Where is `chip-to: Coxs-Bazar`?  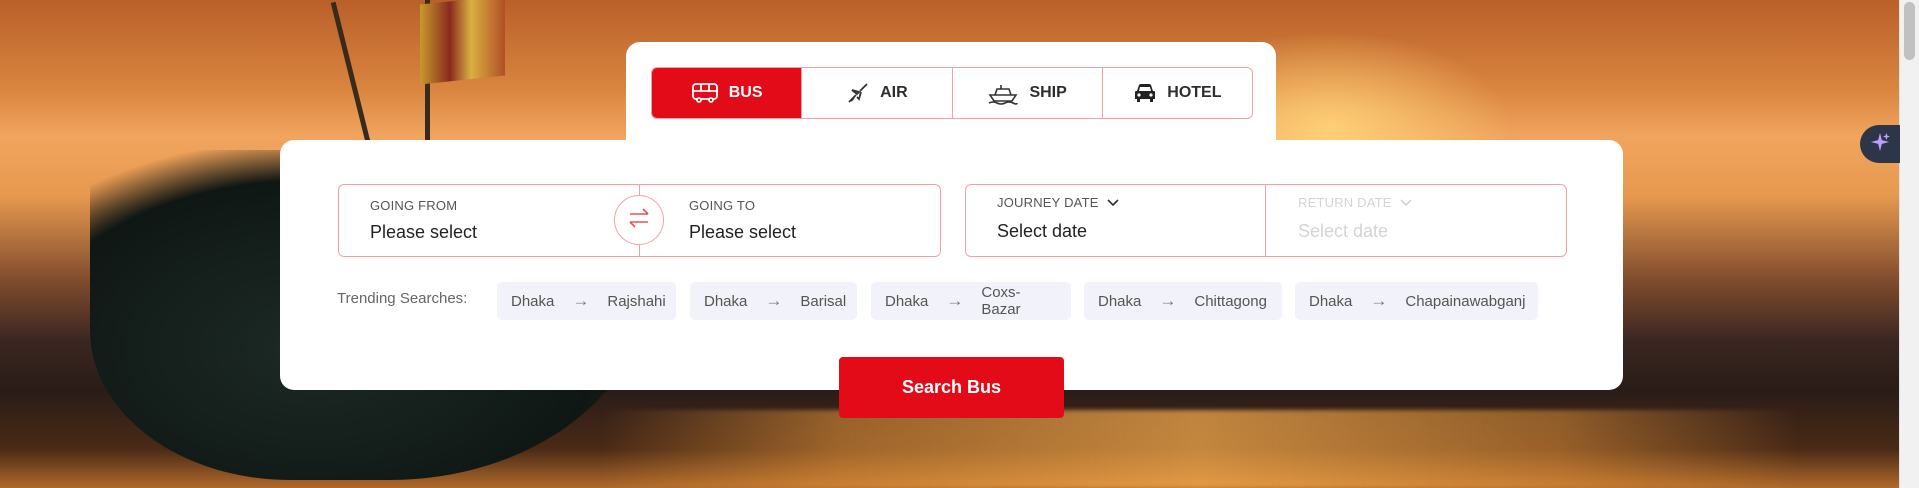
chip-to: Coxs-Bazar is located at coordinates (1001, 301).